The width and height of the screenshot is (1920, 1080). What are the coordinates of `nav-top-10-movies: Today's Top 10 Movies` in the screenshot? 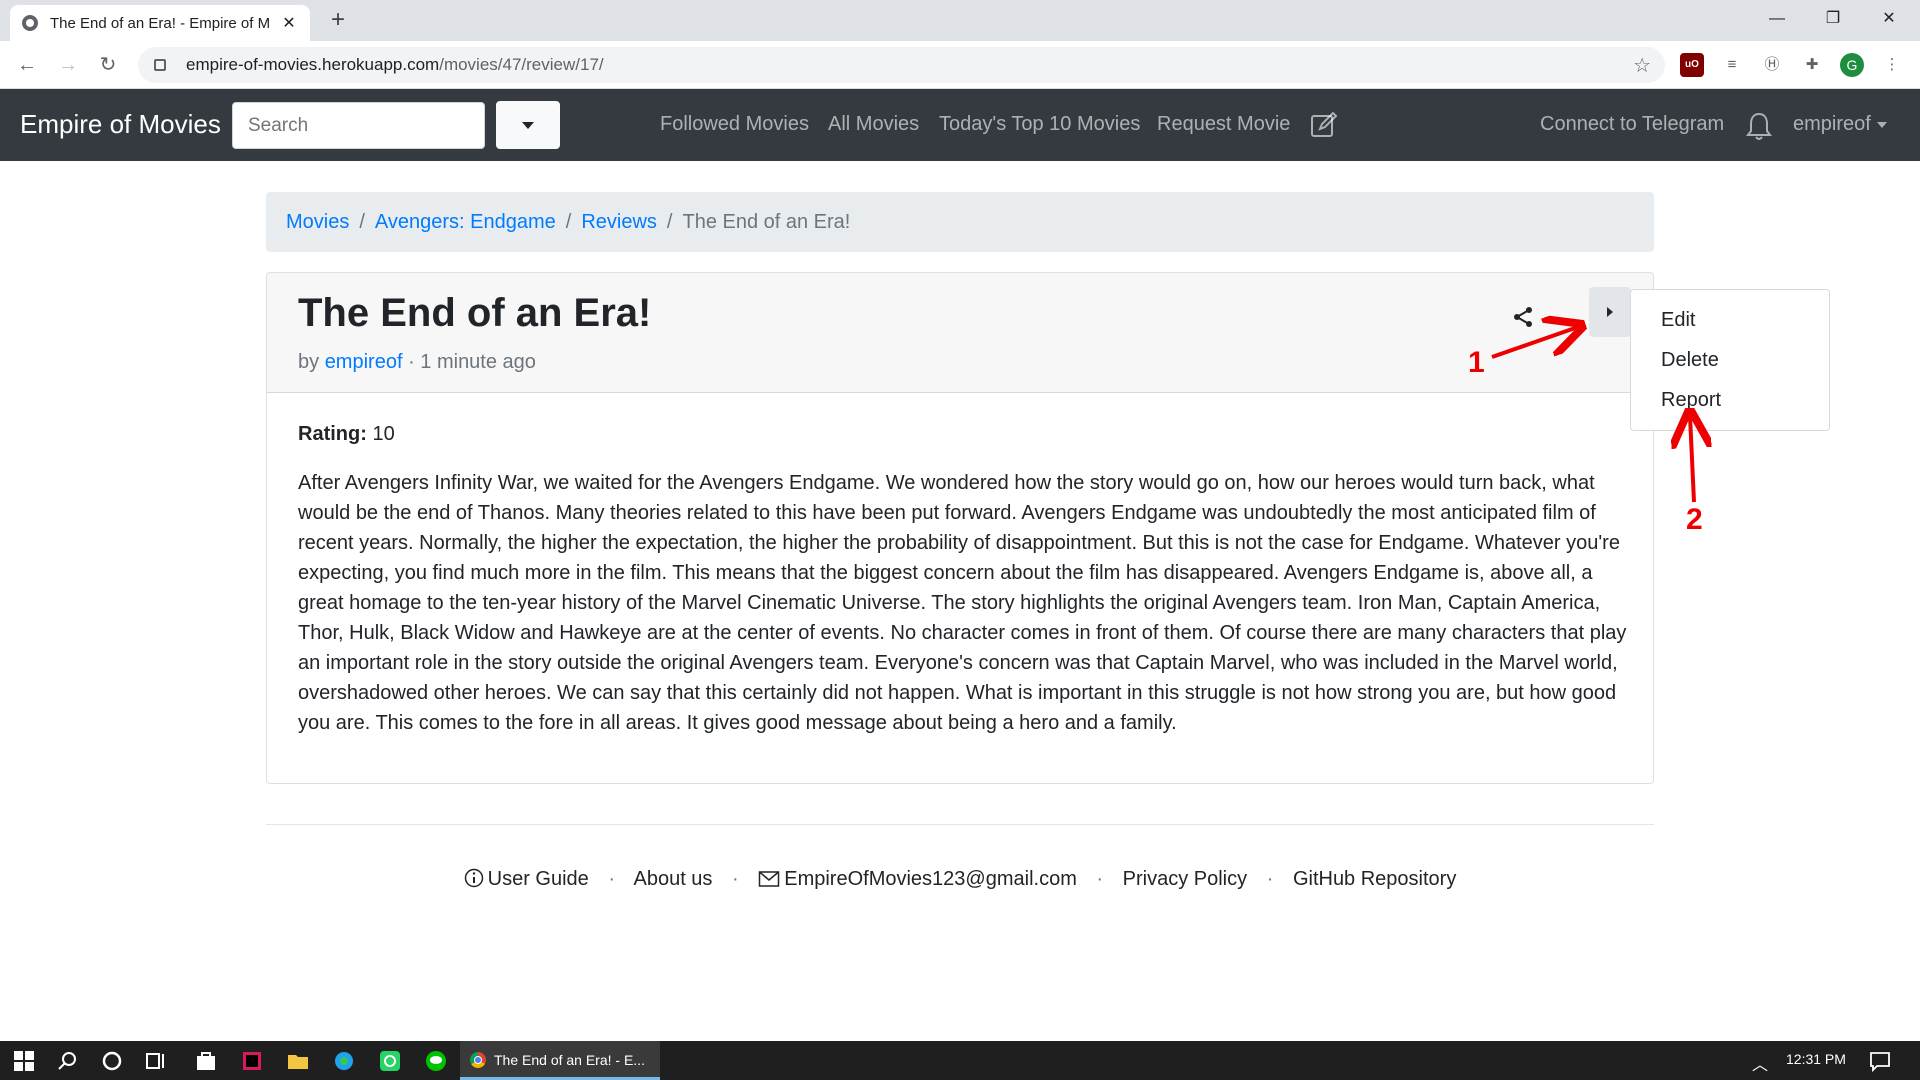 It's located at (1039, 124).